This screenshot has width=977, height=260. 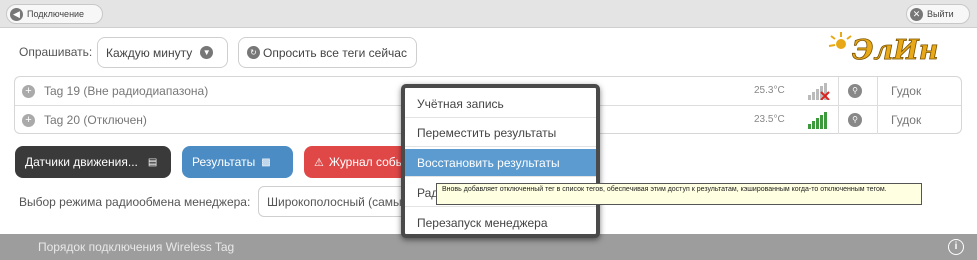 I want to click on radio-mode-select: Широкополосный (самый, so click(x=333, y=201).